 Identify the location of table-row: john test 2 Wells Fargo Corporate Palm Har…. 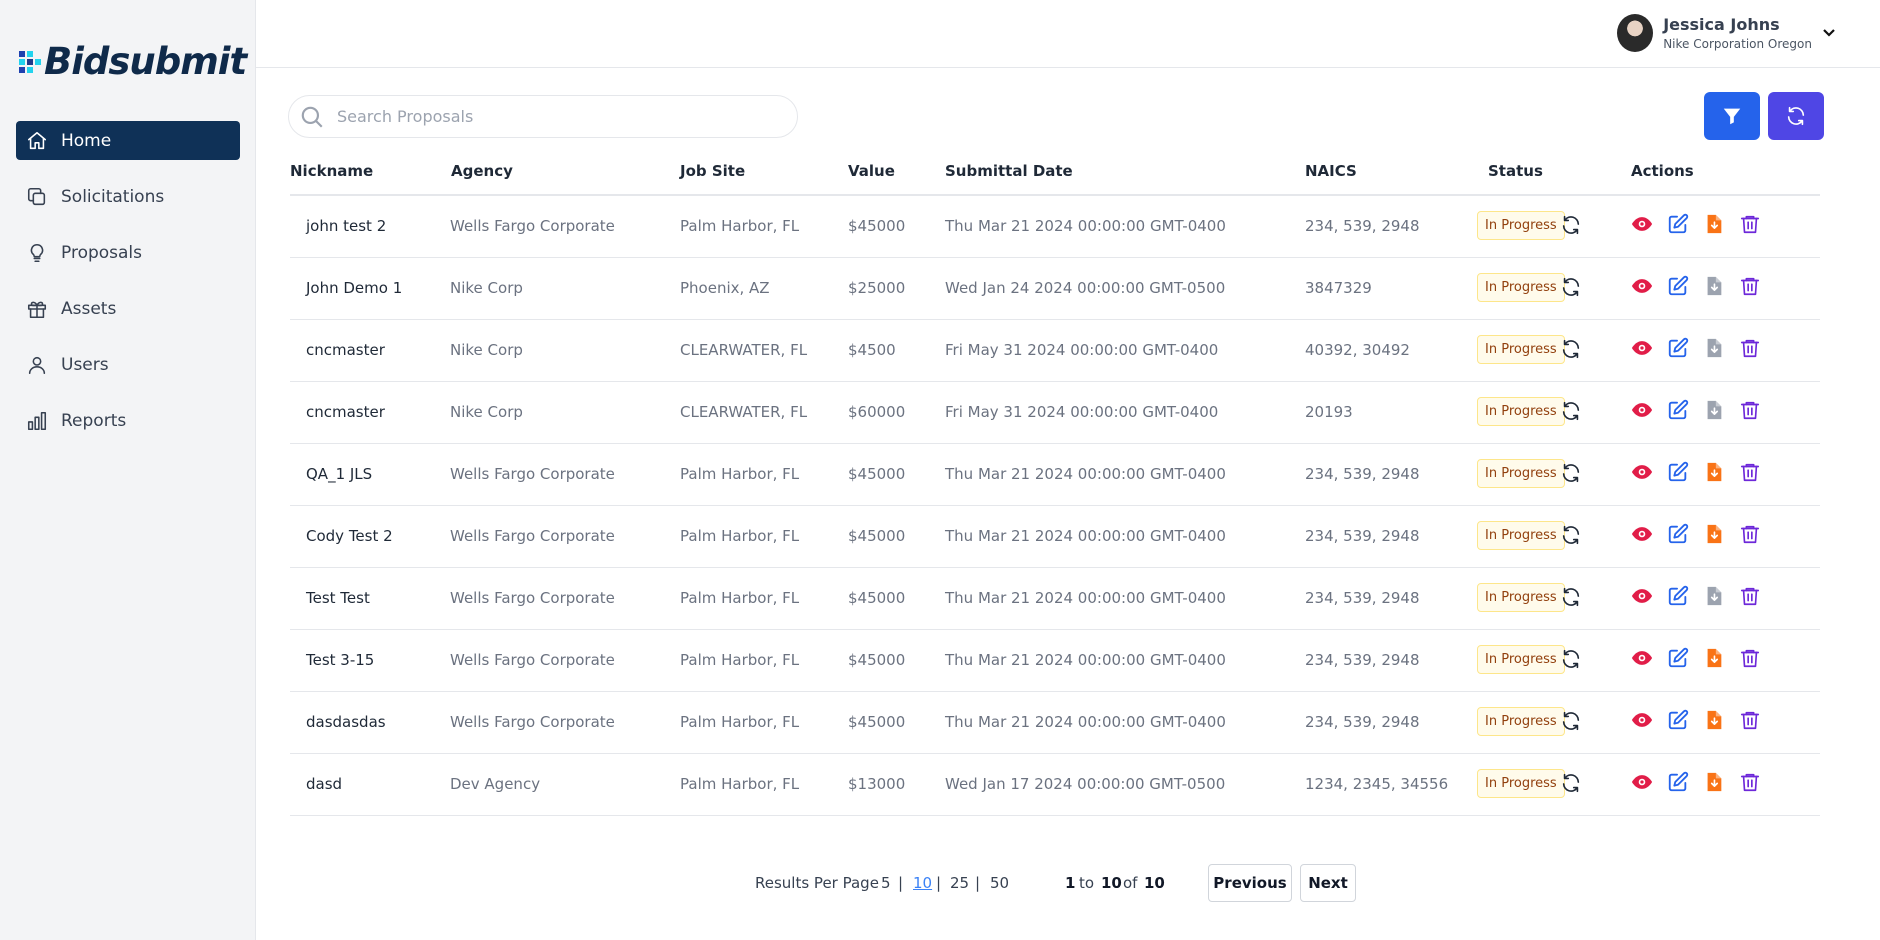
(1055, 227).